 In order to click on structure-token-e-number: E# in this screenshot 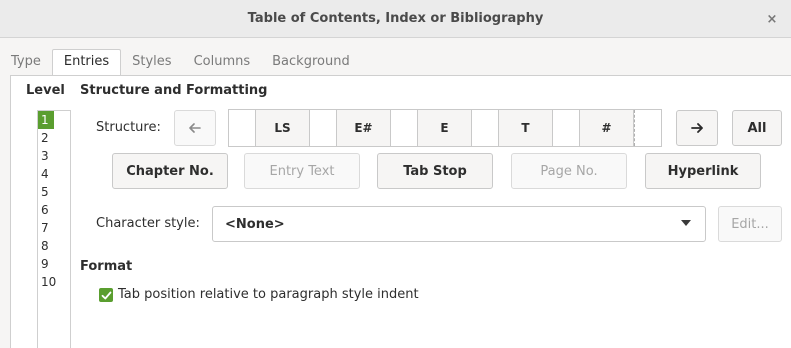, I will do `click(364, 128)`.